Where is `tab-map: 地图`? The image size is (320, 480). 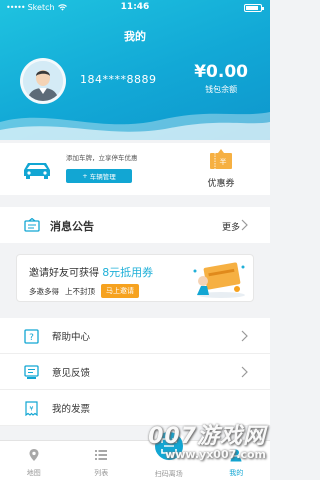 tab-map: 地图 is located at coordinates (34, 460).